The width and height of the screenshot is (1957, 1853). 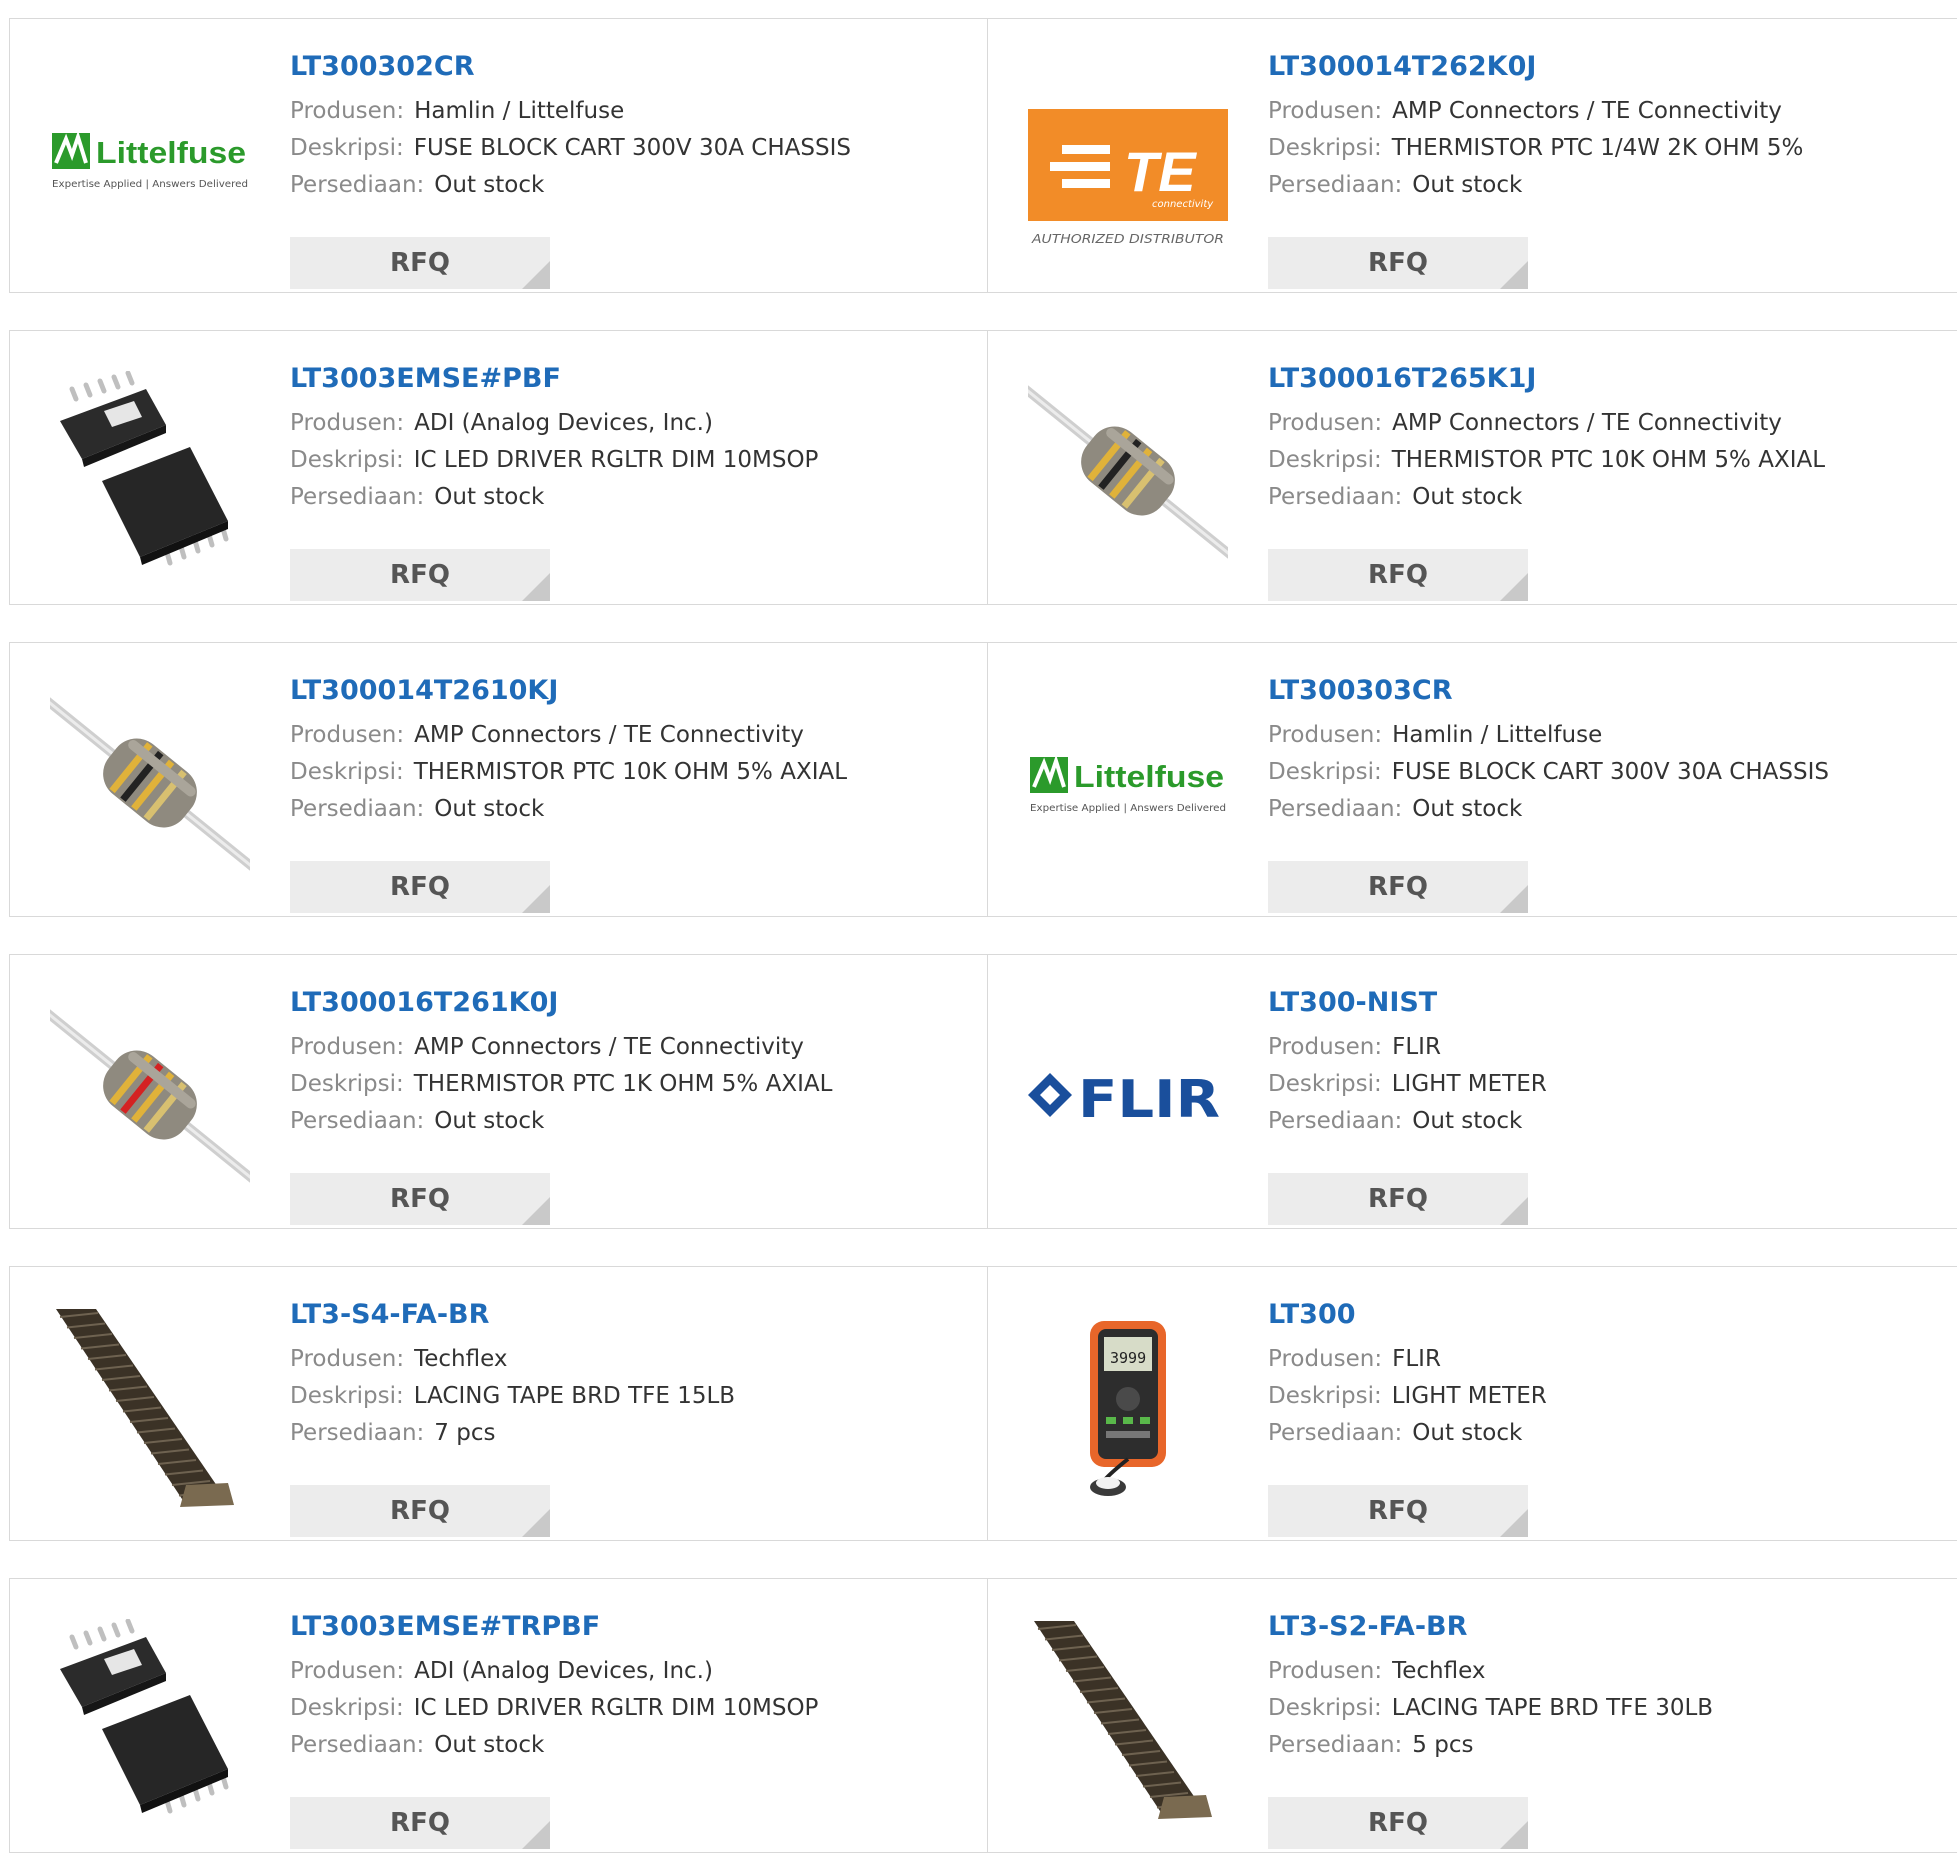 What do you see at coordinates (1608, 1315) in the screenshot?
I see `part-number-link: LT300` at bounding box center [1608, 1315].